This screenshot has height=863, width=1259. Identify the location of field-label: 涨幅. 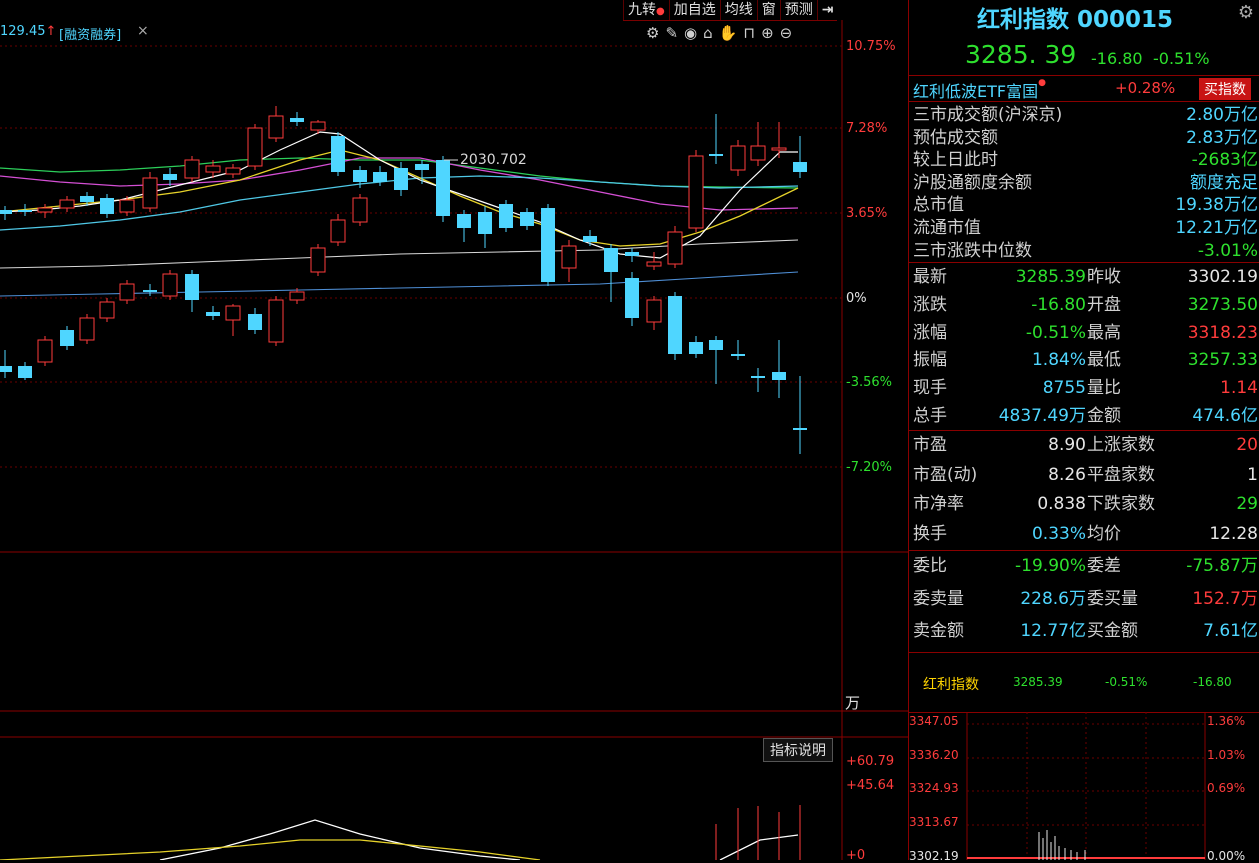
(930, 332).